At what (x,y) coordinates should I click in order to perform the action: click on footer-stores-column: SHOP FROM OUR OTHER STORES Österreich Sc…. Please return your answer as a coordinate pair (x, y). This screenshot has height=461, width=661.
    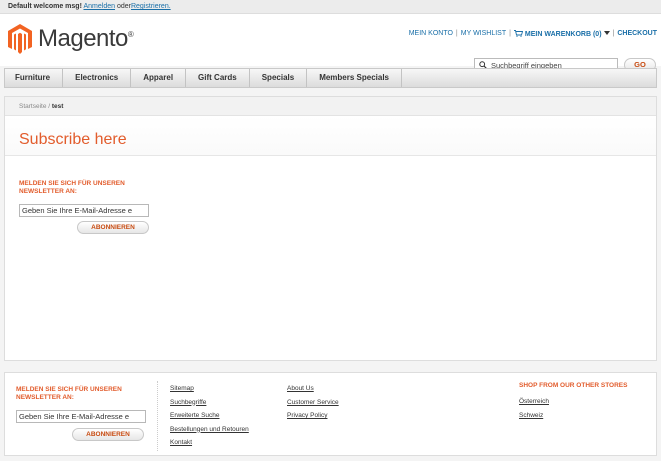
    Looking at the image, I should click on (573, 402).